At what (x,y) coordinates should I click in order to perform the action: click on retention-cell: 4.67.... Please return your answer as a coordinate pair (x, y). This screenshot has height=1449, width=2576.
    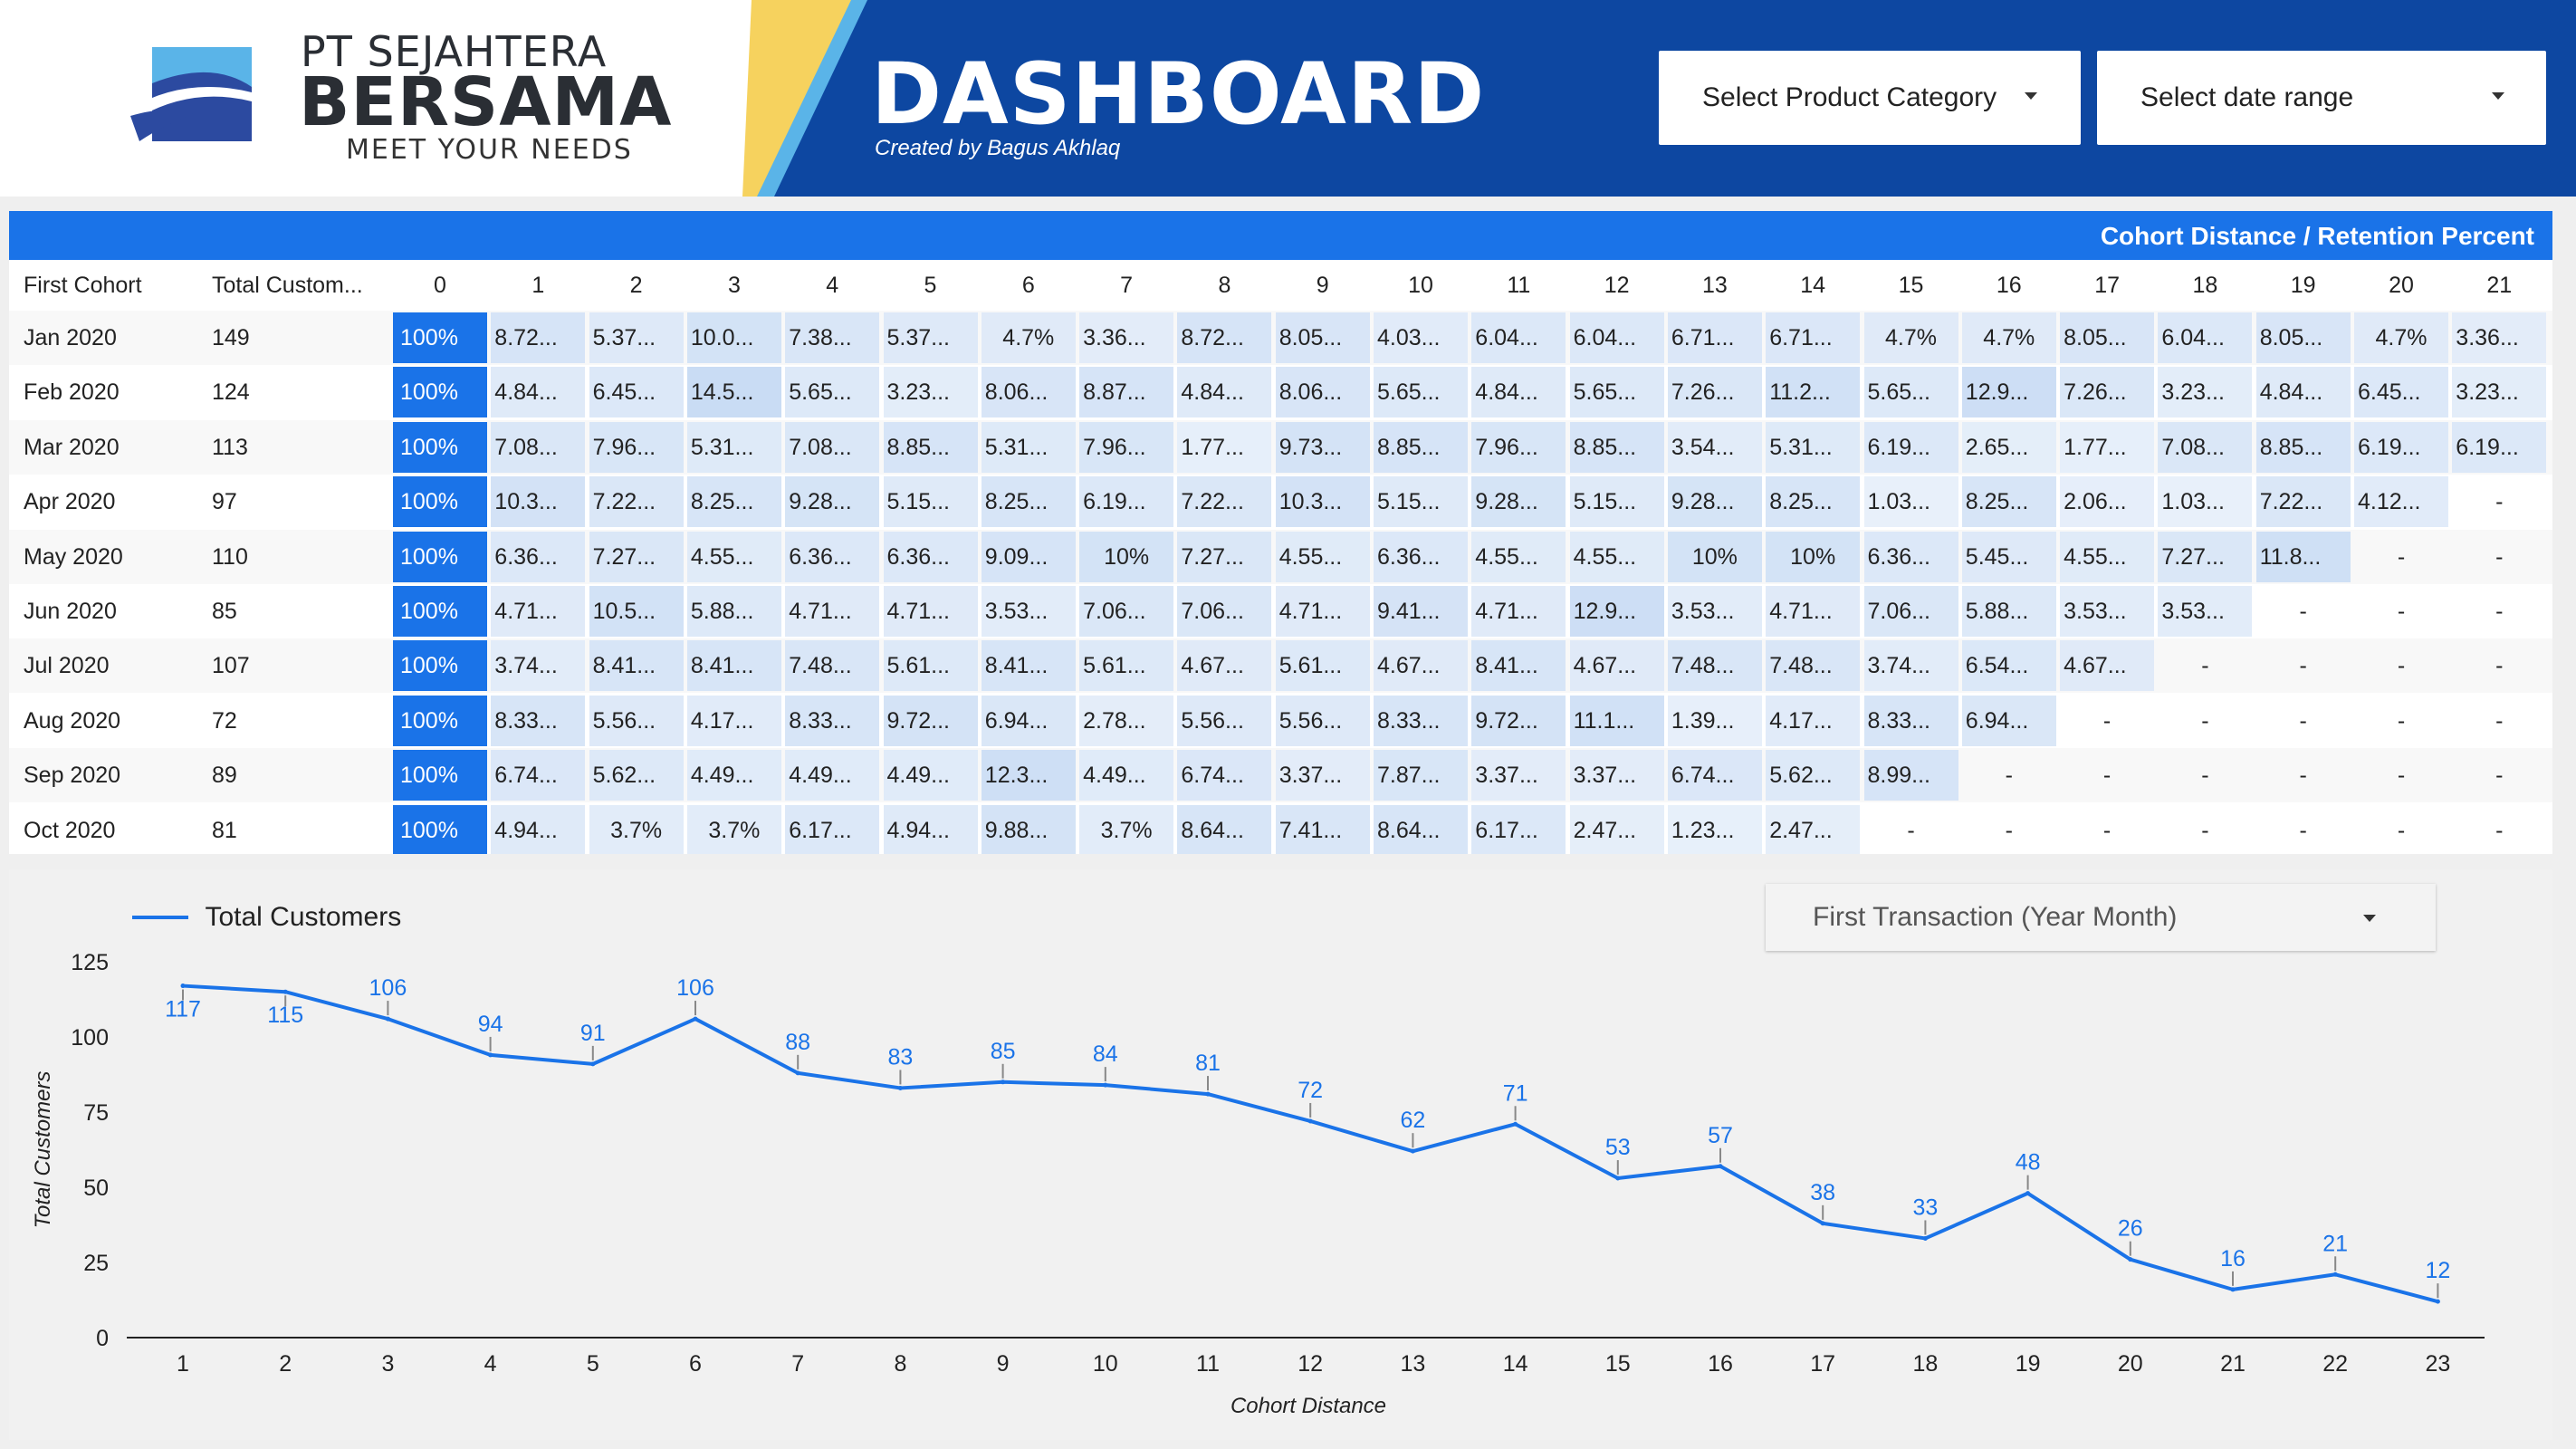
    Looking at the image, I should click on (2107, 666).